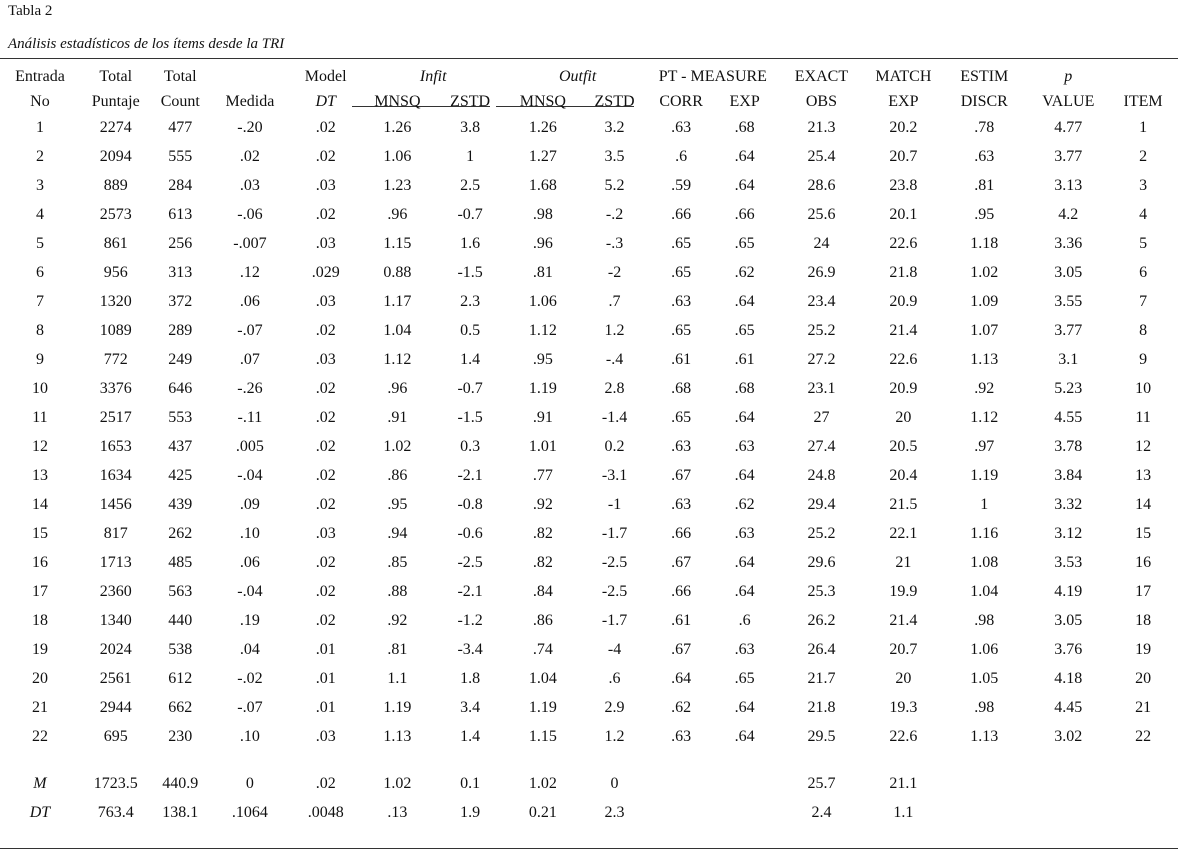 The width and height of the screenshot is (1178, 851). I want to click on header-cell: Puntaje, so click(115, 101).